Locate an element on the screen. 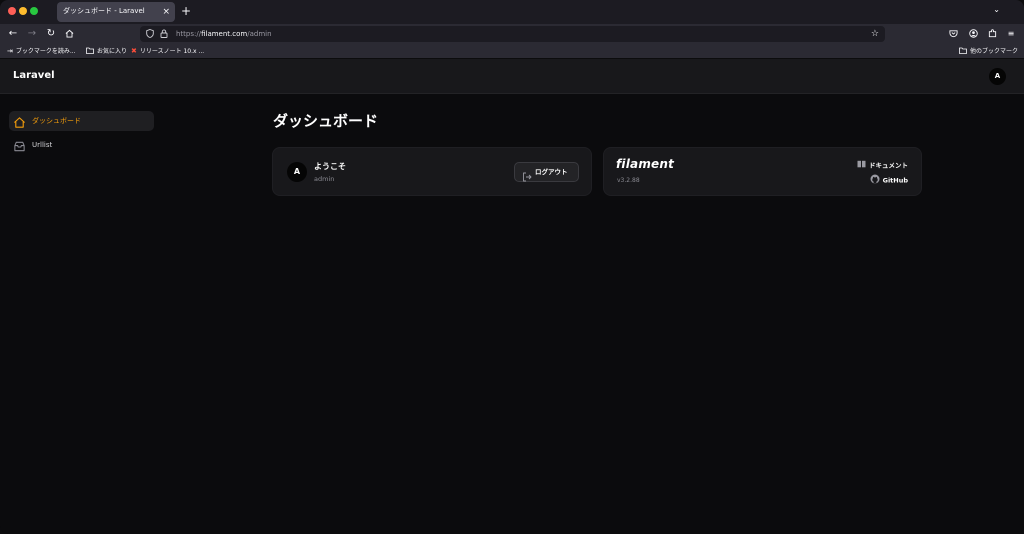 The width and height of the screenshot is (1024, 534). brand-logo: Laravel is located at coordinates (34, 75).